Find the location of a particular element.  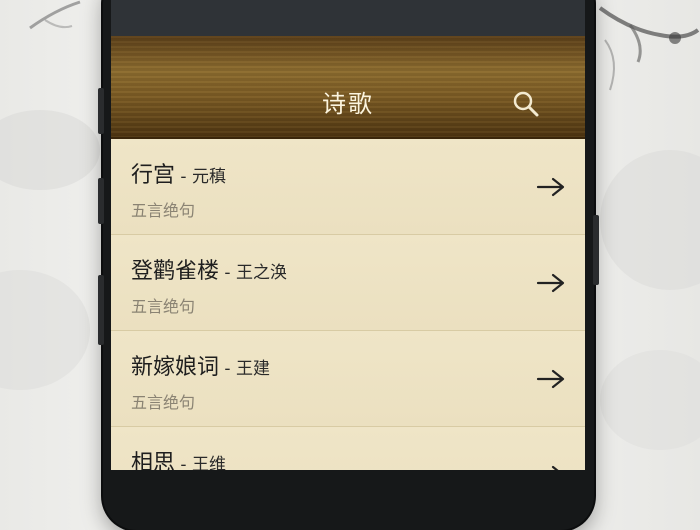

search-icon is located at coordinates (526, 104).